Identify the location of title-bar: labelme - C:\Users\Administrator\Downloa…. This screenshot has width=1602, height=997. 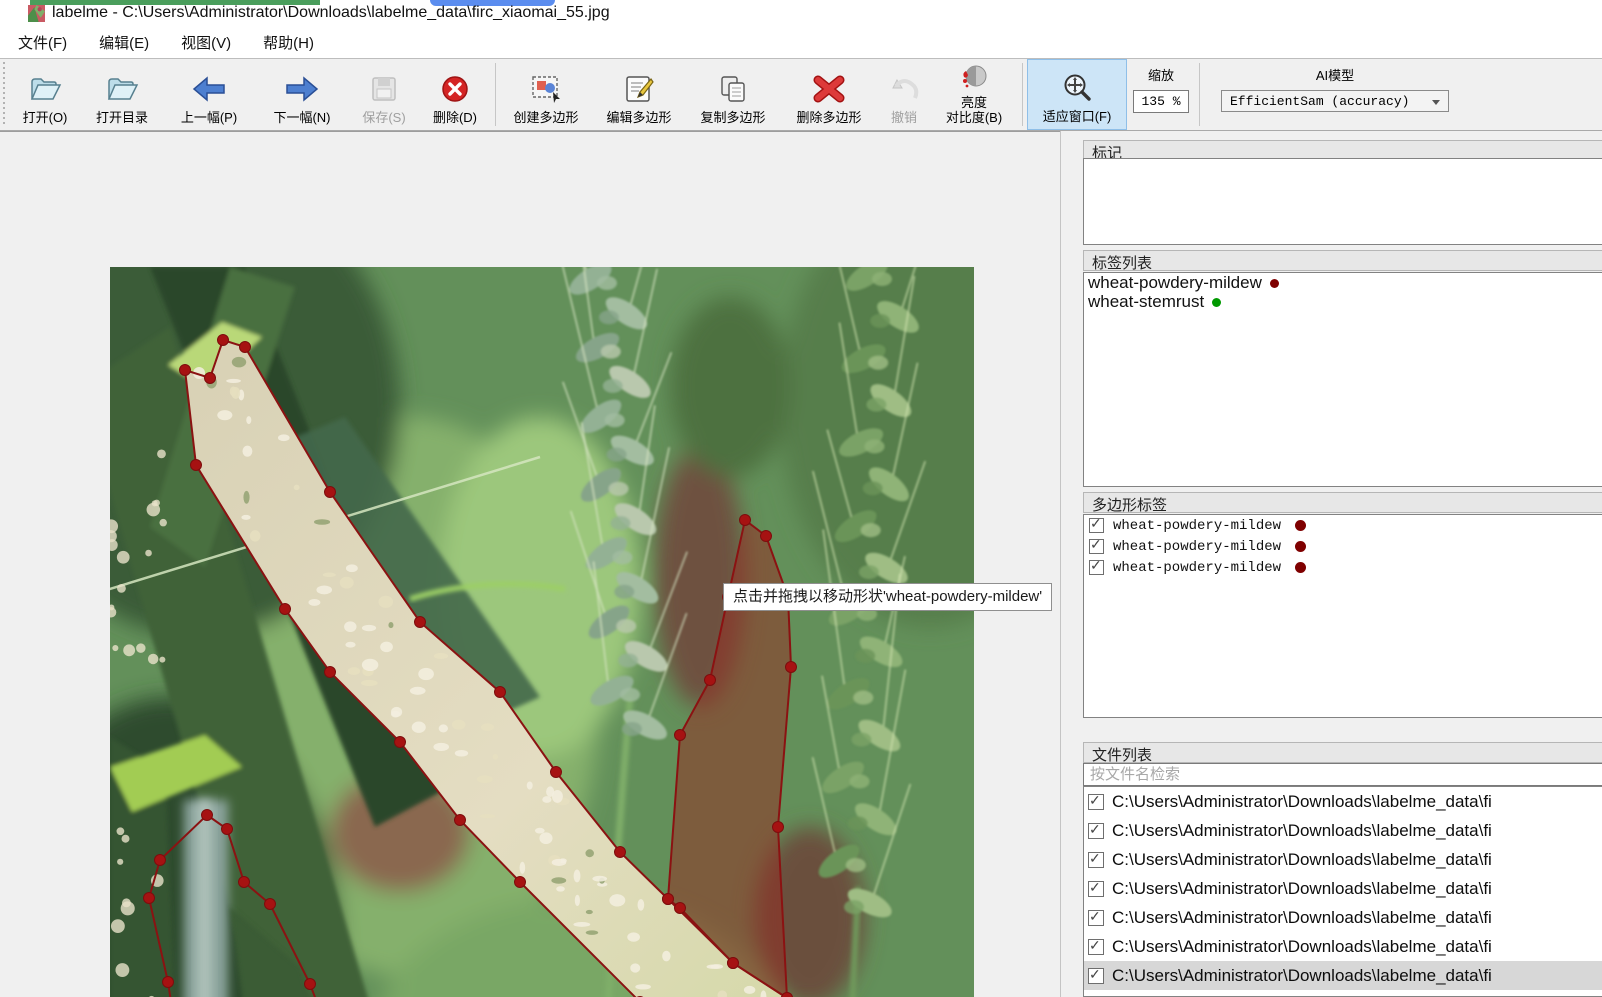
(801, 13).